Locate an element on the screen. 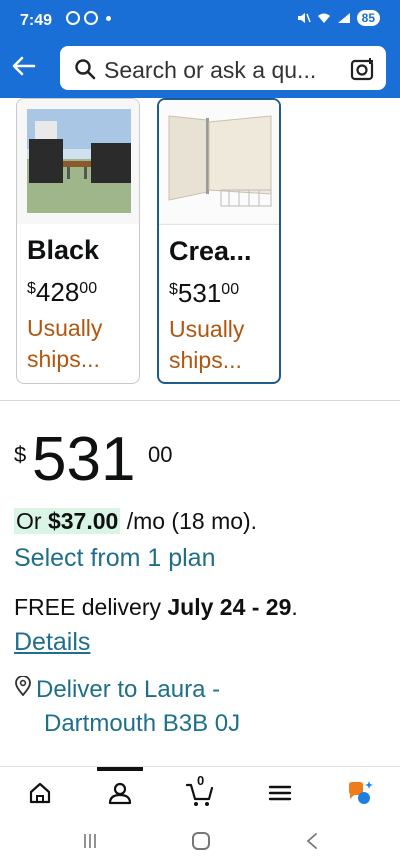 This screenshot has height=867, width=400. notification-icons is located at coordinates (88, 18).